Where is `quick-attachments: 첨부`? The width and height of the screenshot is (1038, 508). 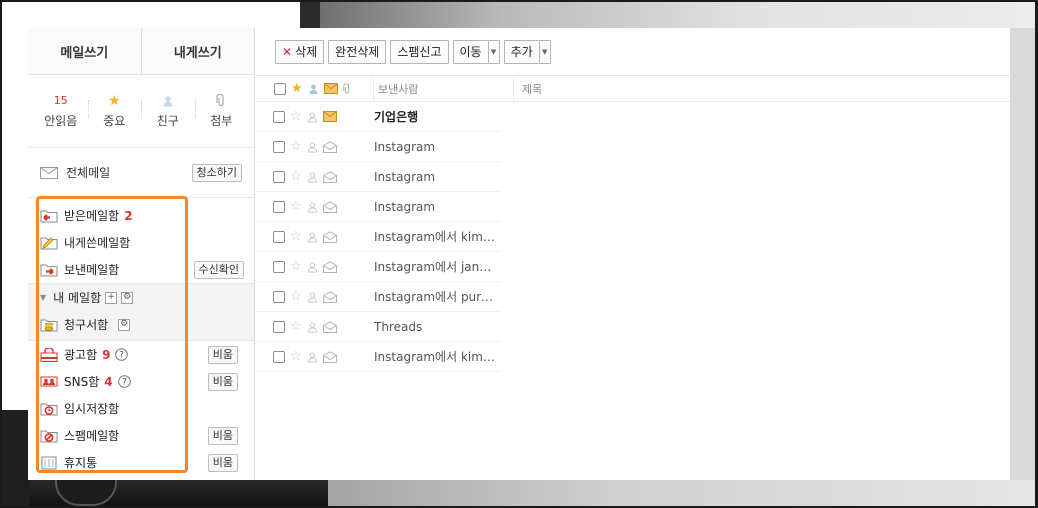 quick-attachments: 첨부 is located at coordinates (221, 111).